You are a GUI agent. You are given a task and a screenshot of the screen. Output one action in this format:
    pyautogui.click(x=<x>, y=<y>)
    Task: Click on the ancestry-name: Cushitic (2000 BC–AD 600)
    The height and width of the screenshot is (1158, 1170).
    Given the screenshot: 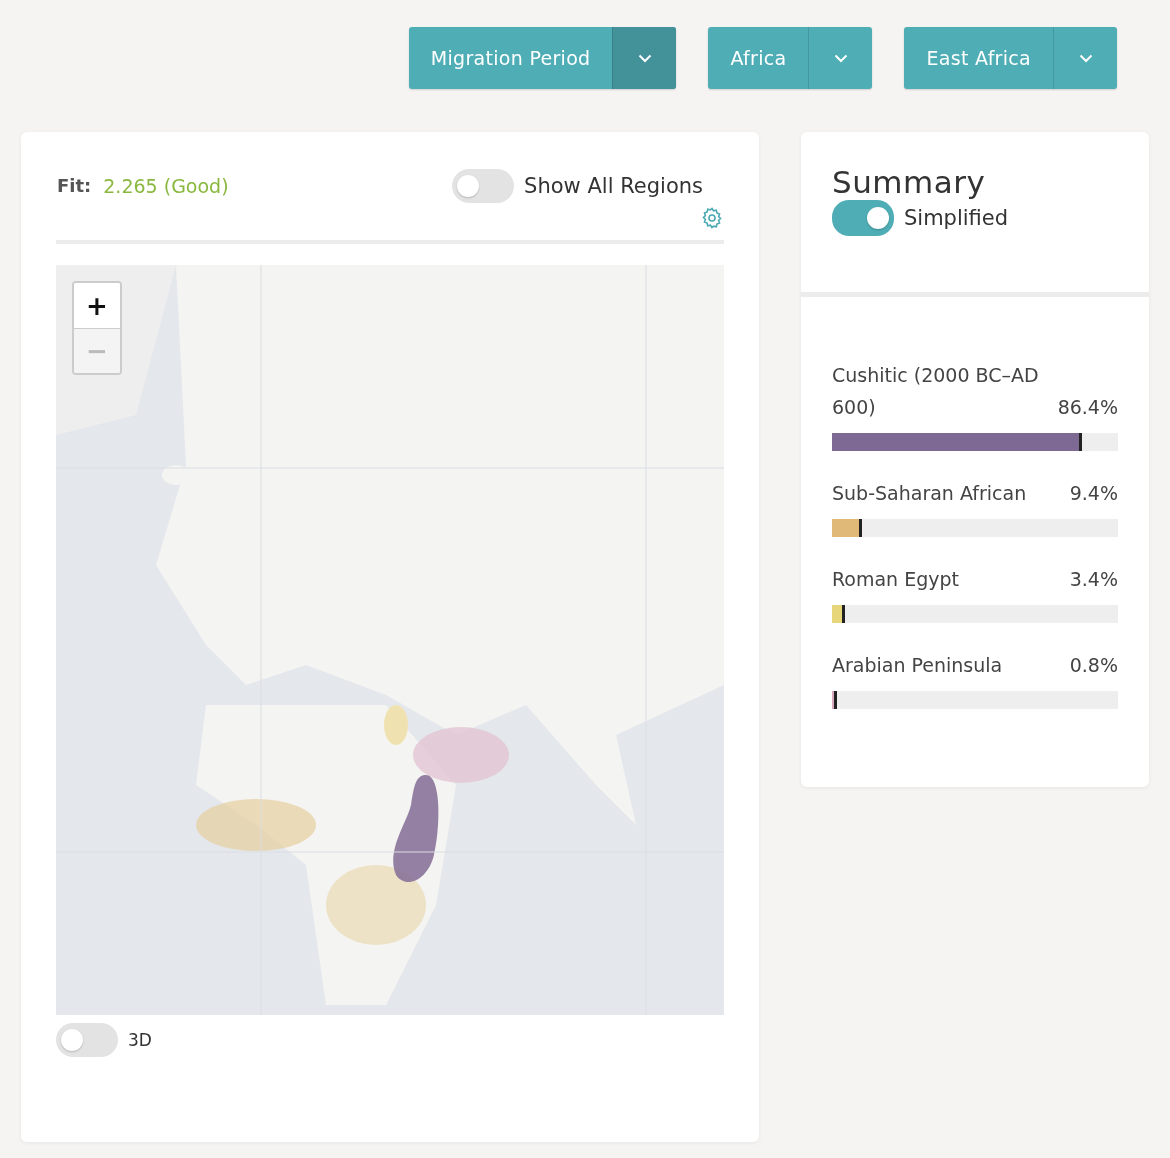 What is the action you would take?
    pyautogui.click(x=936, y=391)
    